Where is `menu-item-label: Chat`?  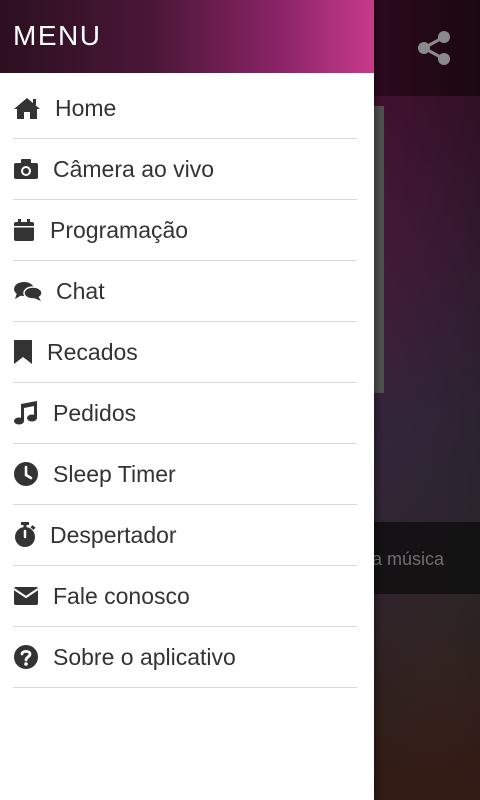 menu-item-label: Chat is located at coordinates (80, 290).